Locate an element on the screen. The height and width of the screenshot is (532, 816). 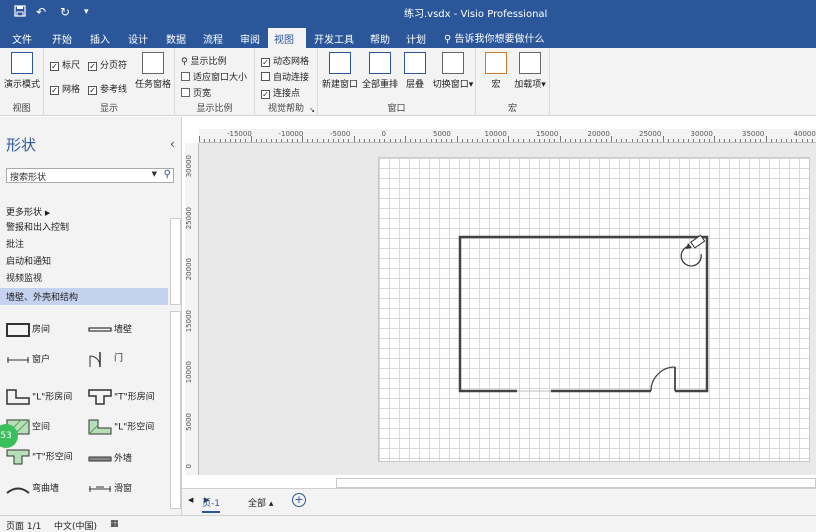
shape-l-space: "L"形空间 is located at coordinates (121, 427).